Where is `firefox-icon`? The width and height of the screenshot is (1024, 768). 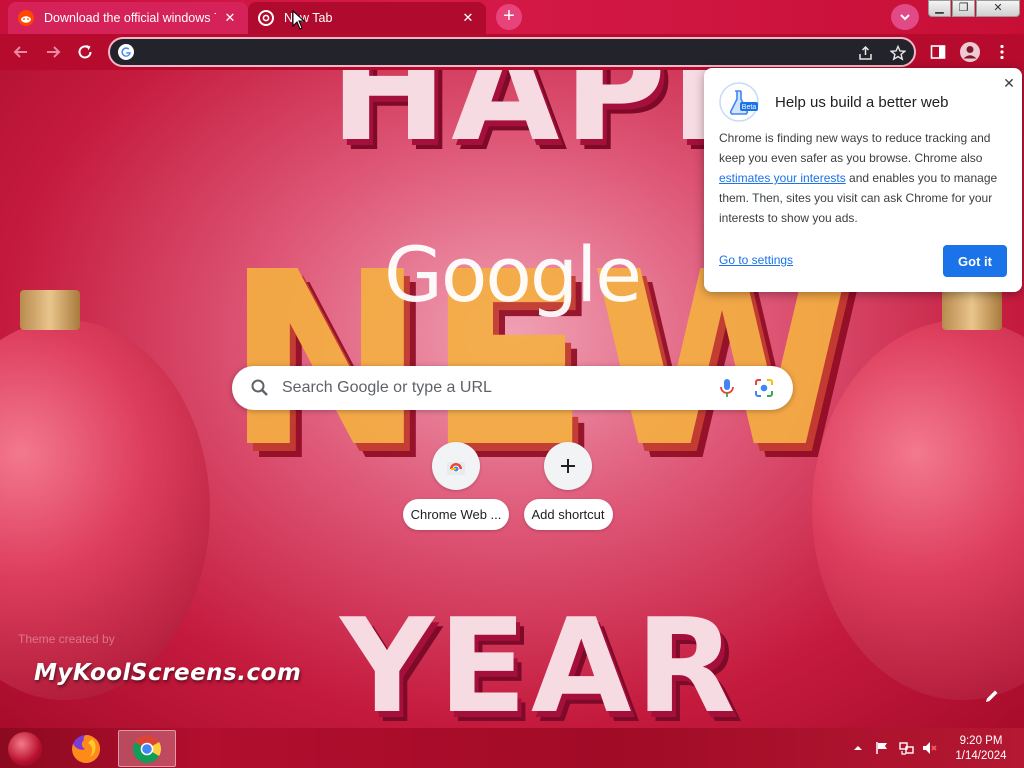 firefox-icon is located at coordinates (86, 748).